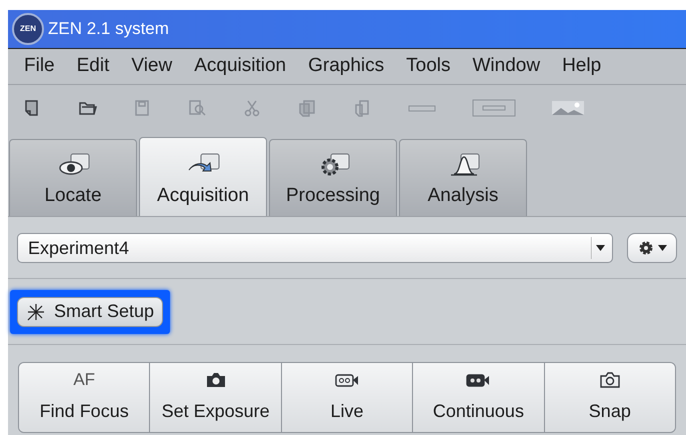 This screenshot has width=686, height=435. What do you see at coordinates (346, 66) in the screenshot?
I see `menu-item: Graphics` at bounding box center [346, 66].